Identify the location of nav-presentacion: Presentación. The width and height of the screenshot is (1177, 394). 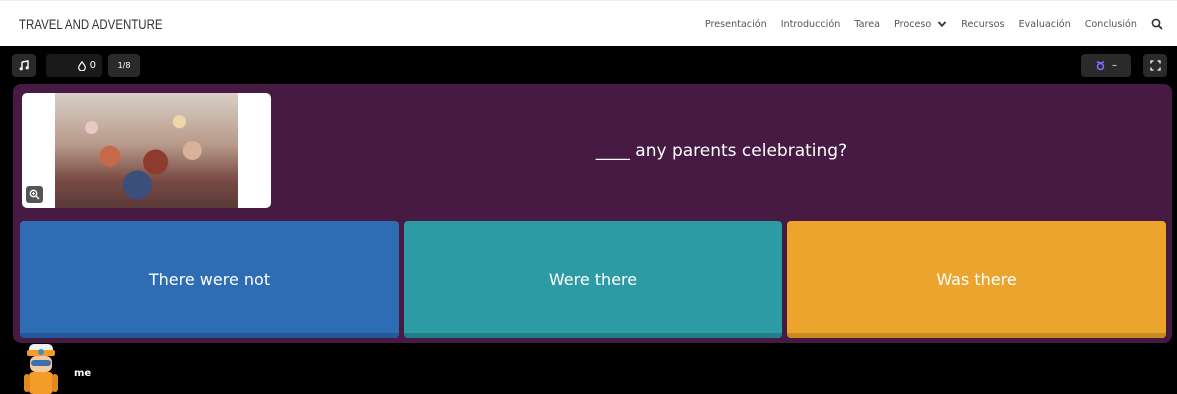
(736, 24).